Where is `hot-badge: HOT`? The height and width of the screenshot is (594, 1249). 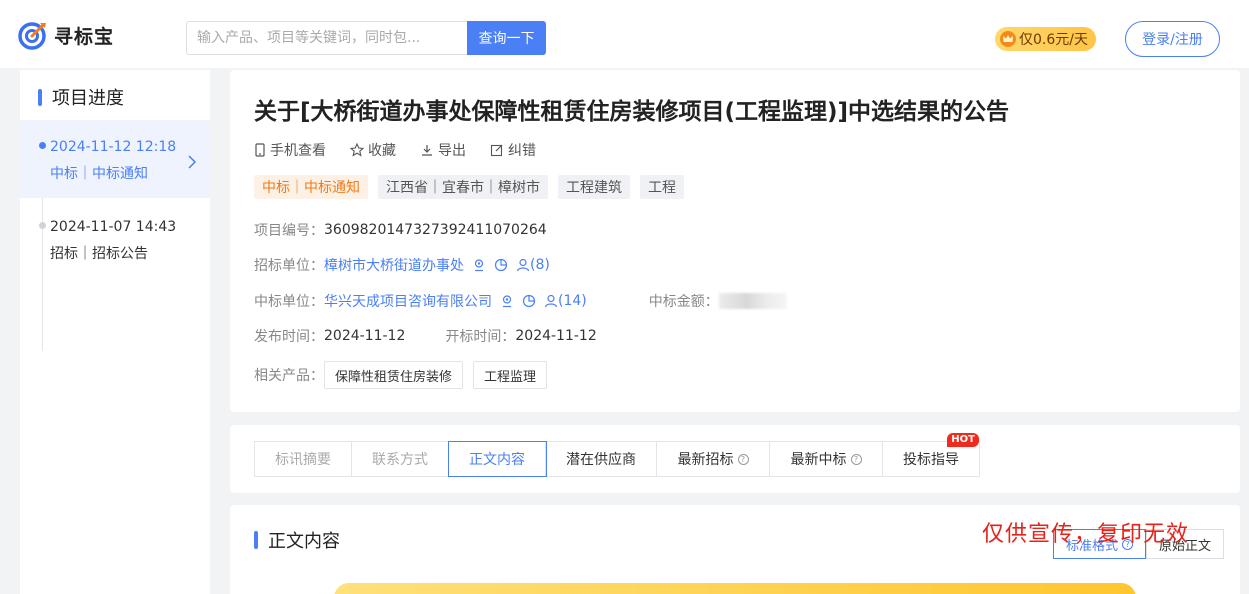 hot-badge: HOT is located at coordinates (963, 440).